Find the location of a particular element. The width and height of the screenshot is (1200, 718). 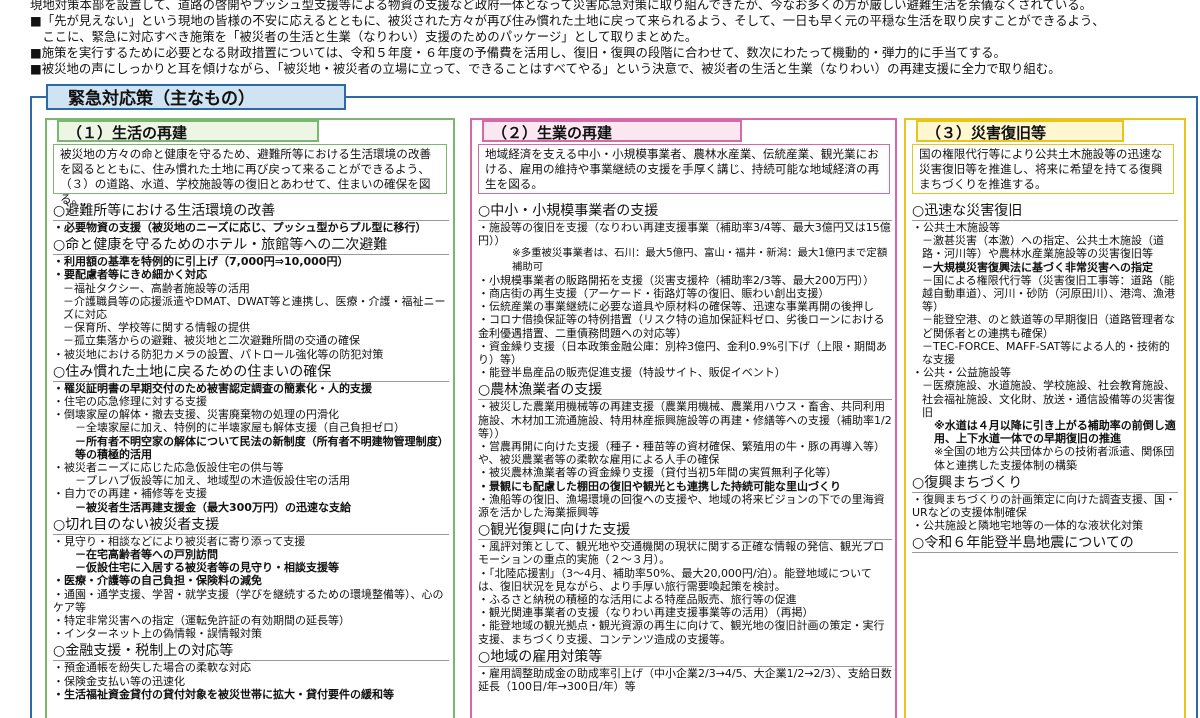

list-item: －被災者生活再建支援金（最大300万円）の迅速な支給 is located at coordinates (213, 507).